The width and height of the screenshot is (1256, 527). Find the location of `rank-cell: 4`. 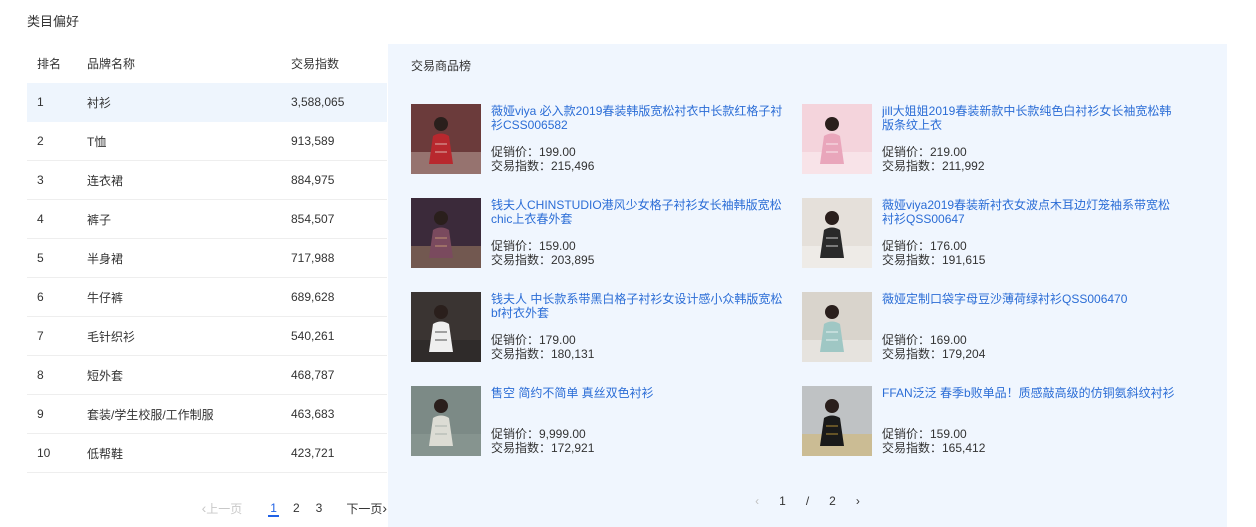

rank-cell: 4 is located at coordinates (40, 219).